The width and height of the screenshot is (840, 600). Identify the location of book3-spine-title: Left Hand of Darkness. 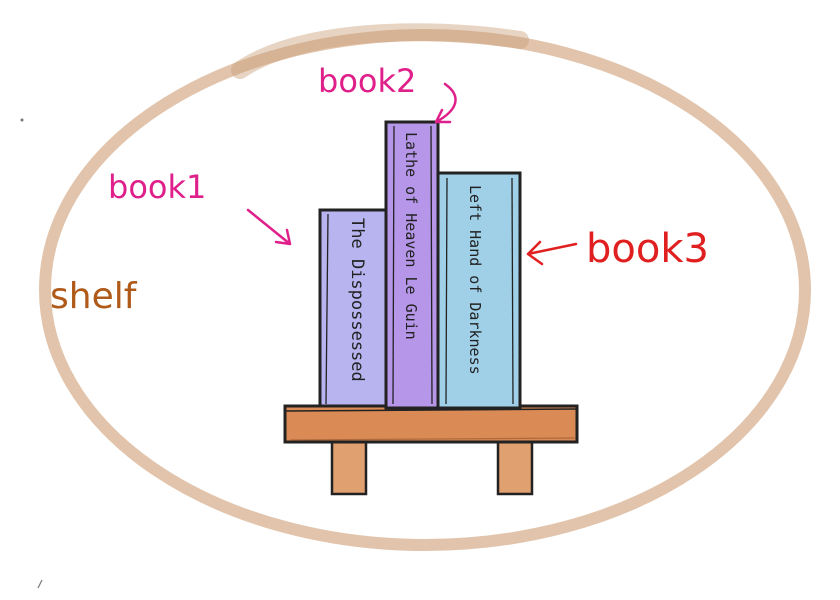
(475, 280).